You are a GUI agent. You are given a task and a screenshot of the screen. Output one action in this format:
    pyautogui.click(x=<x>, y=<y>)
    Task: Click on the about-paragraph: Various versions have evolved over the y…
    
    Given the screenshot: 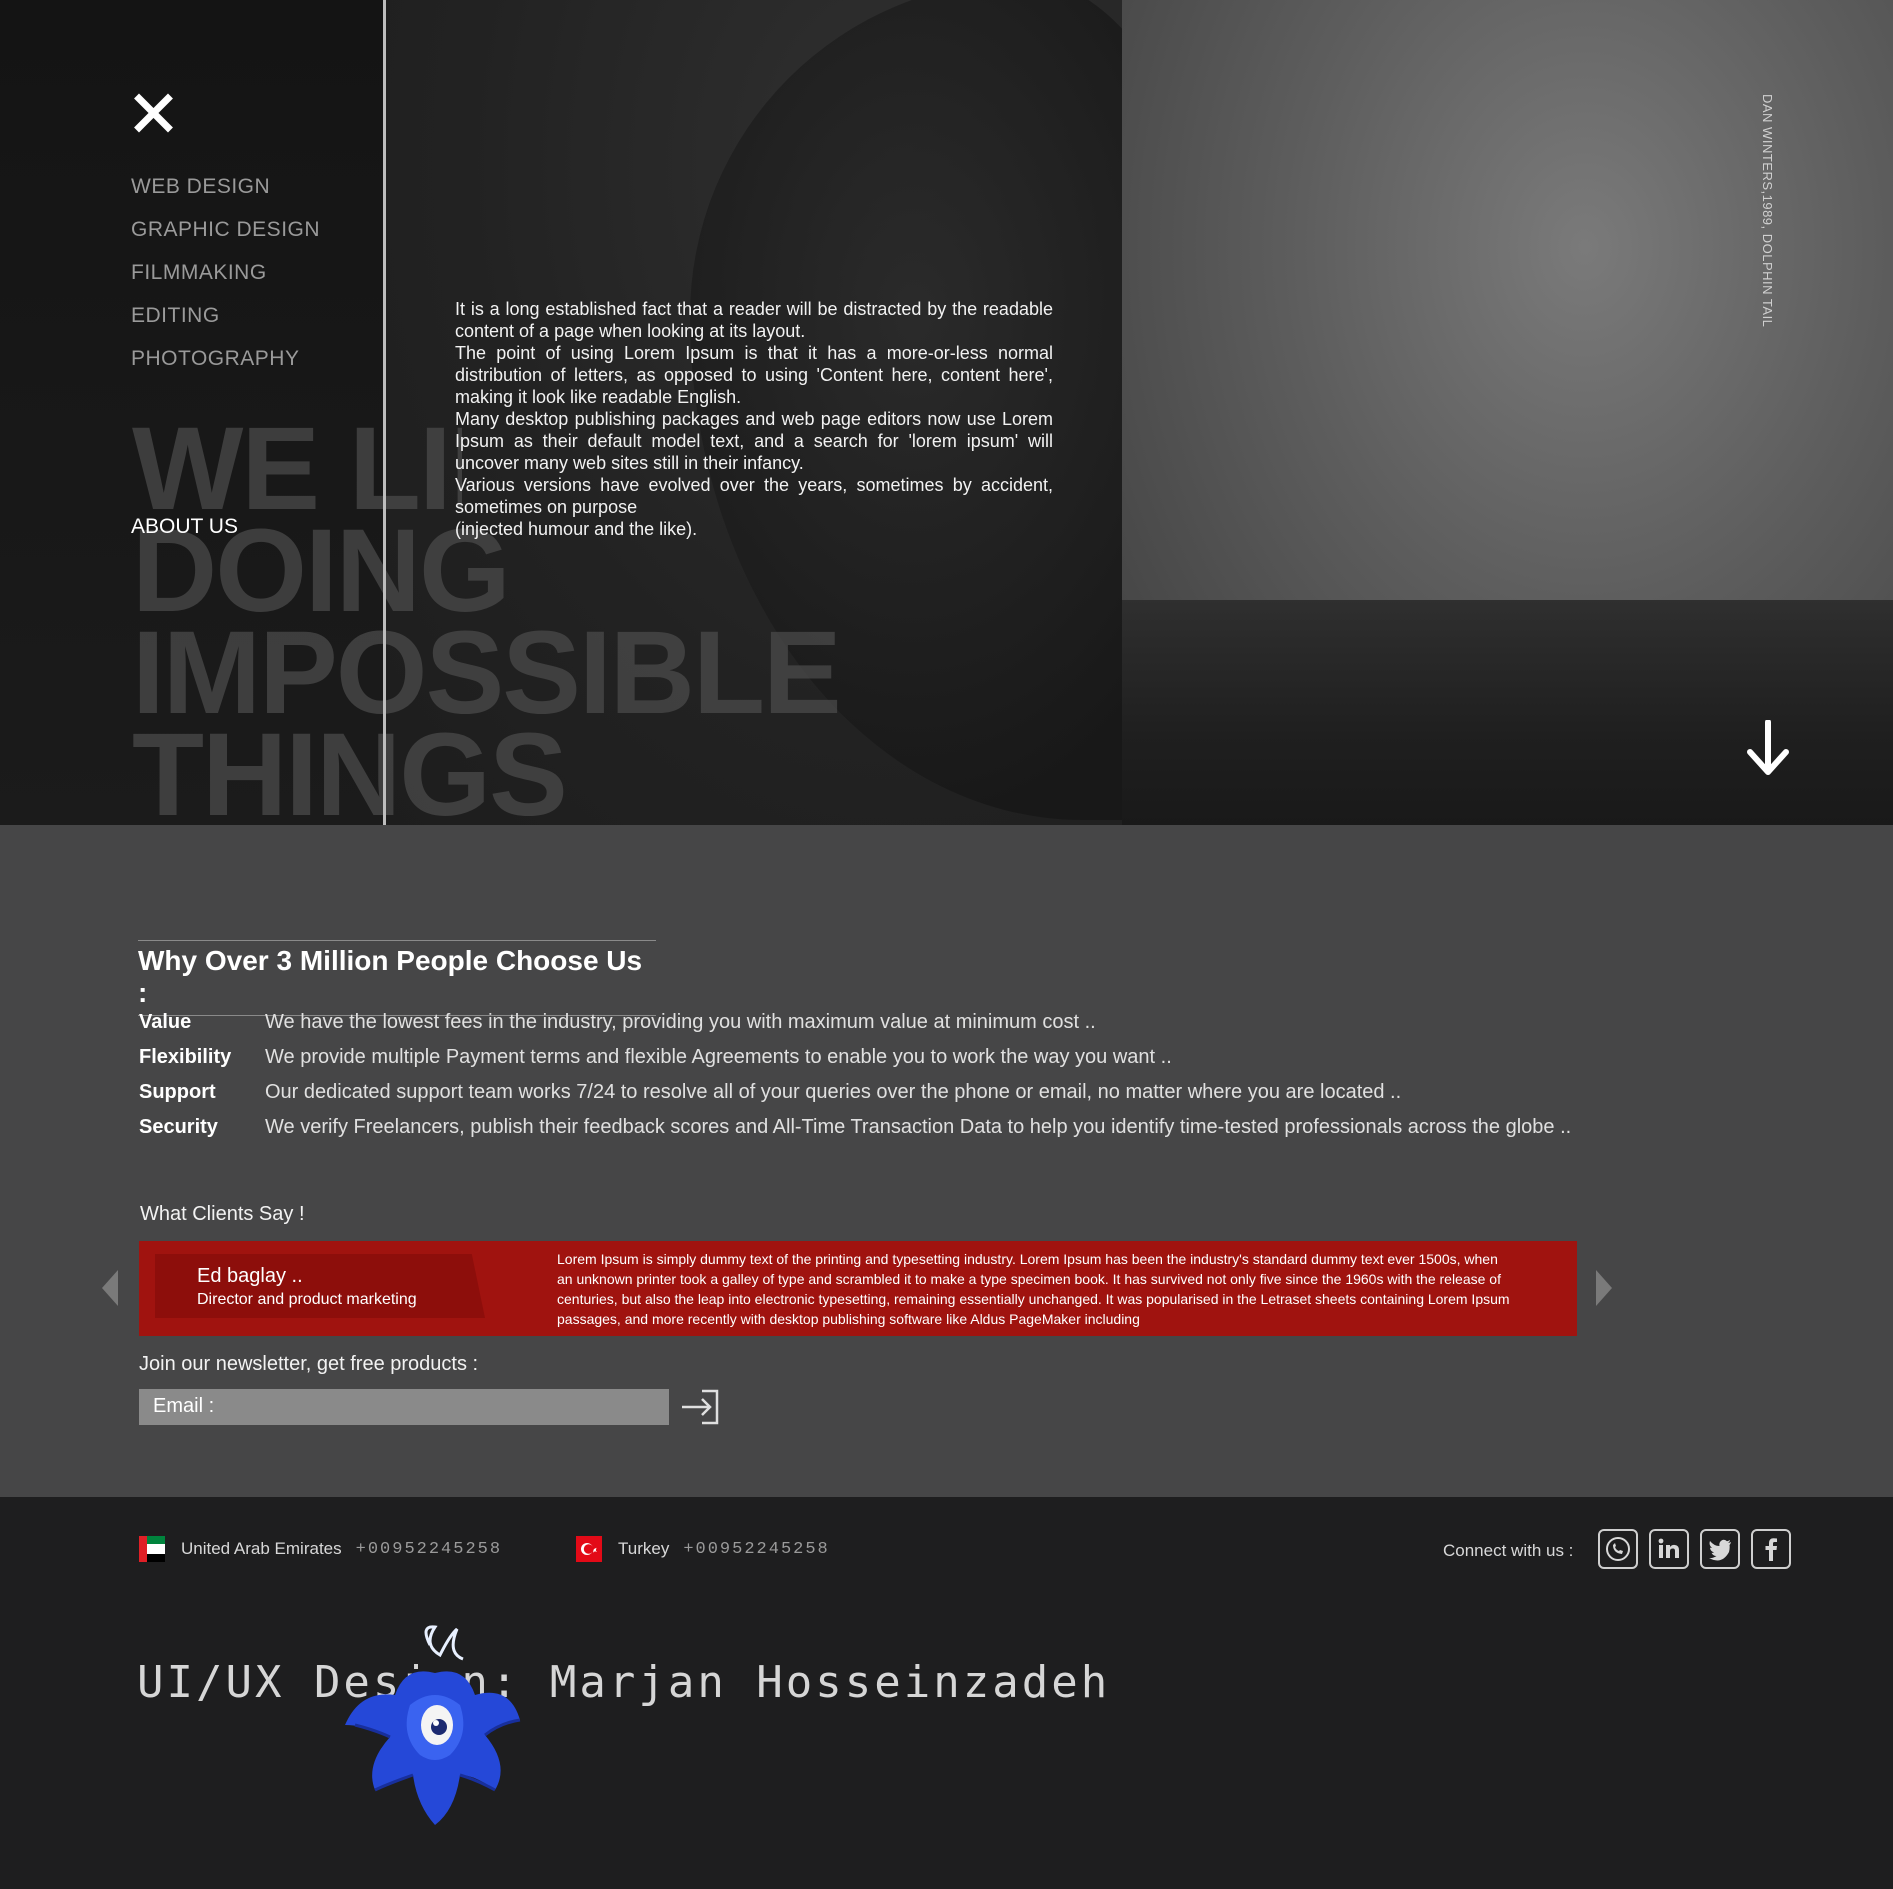 What is the action you would take?
    pyautogui.click(x=754, y=496)
    